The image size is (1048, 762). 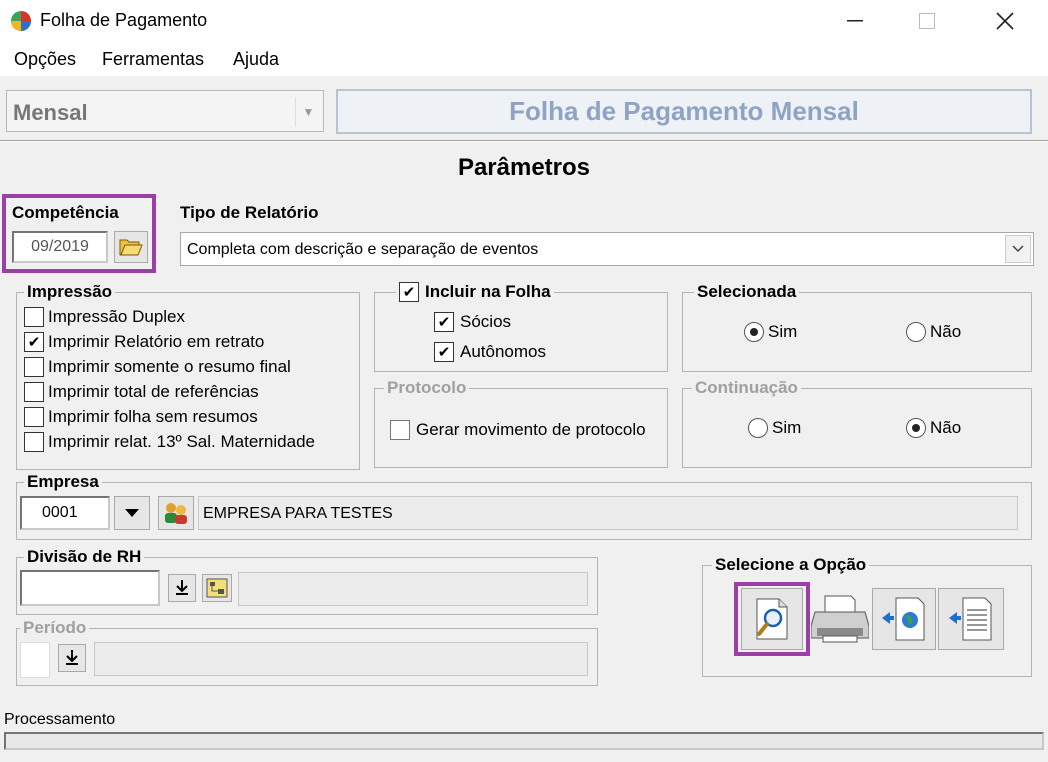 I want to click on mode-select: Mensal ▼, so click(x=165, y=111).